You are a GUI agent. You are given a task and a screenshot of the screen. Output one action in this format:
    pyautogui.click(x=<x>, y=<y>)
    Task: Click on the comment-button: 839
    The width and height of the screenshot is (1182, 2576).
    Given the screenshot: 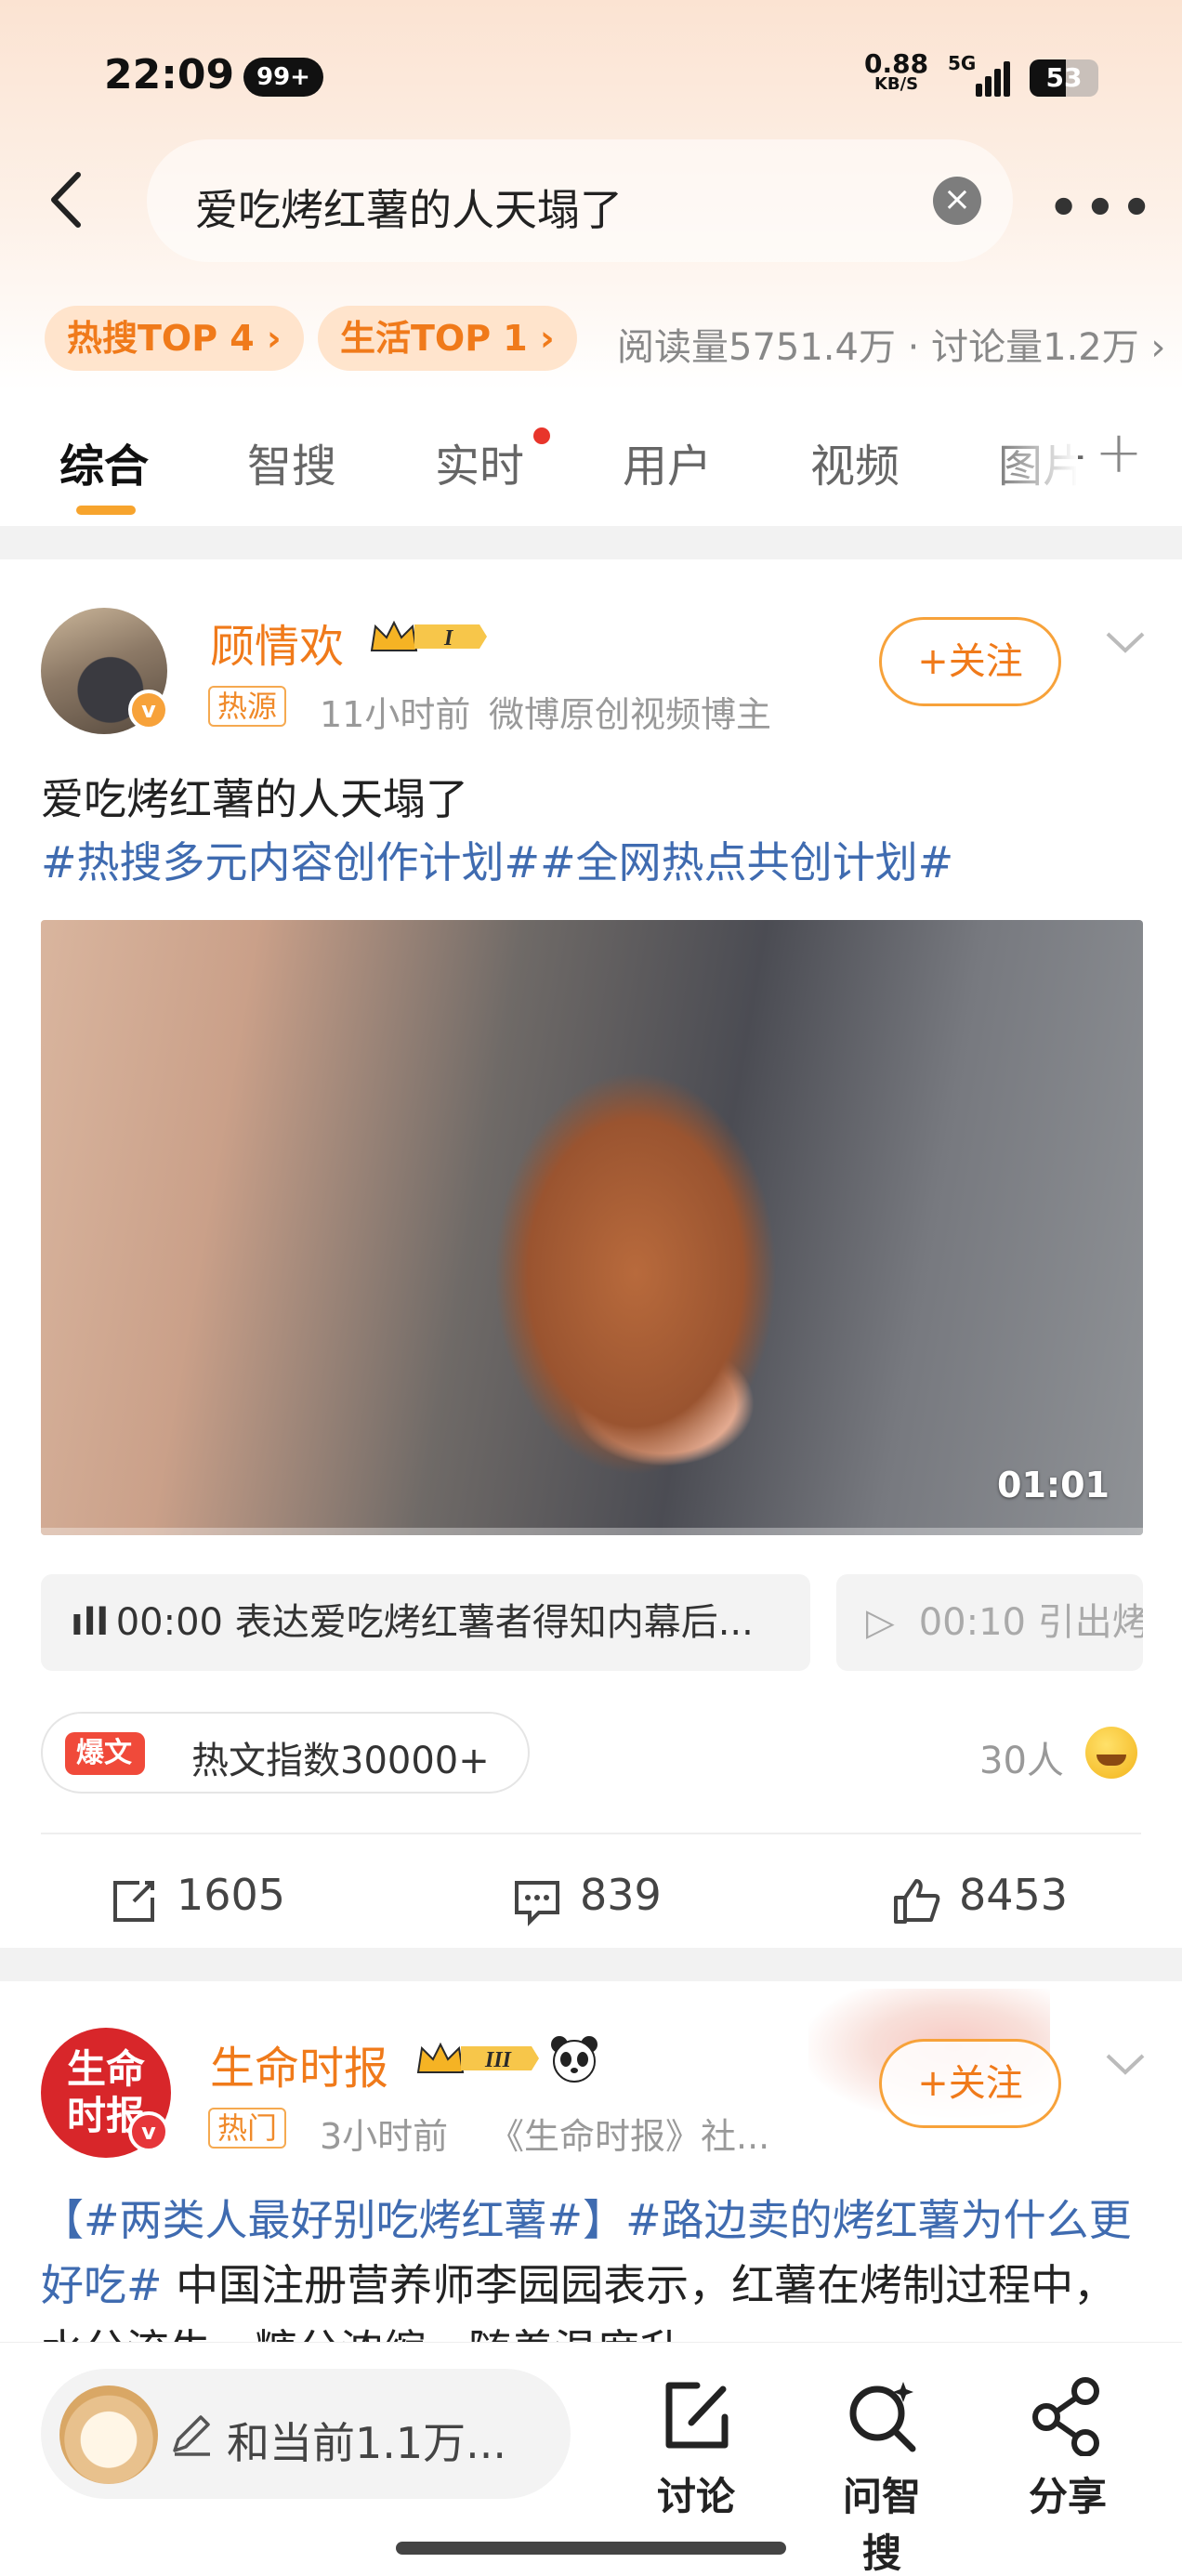 What is the action you would take?
    pyautogui.click(x=586, y=1898)
    